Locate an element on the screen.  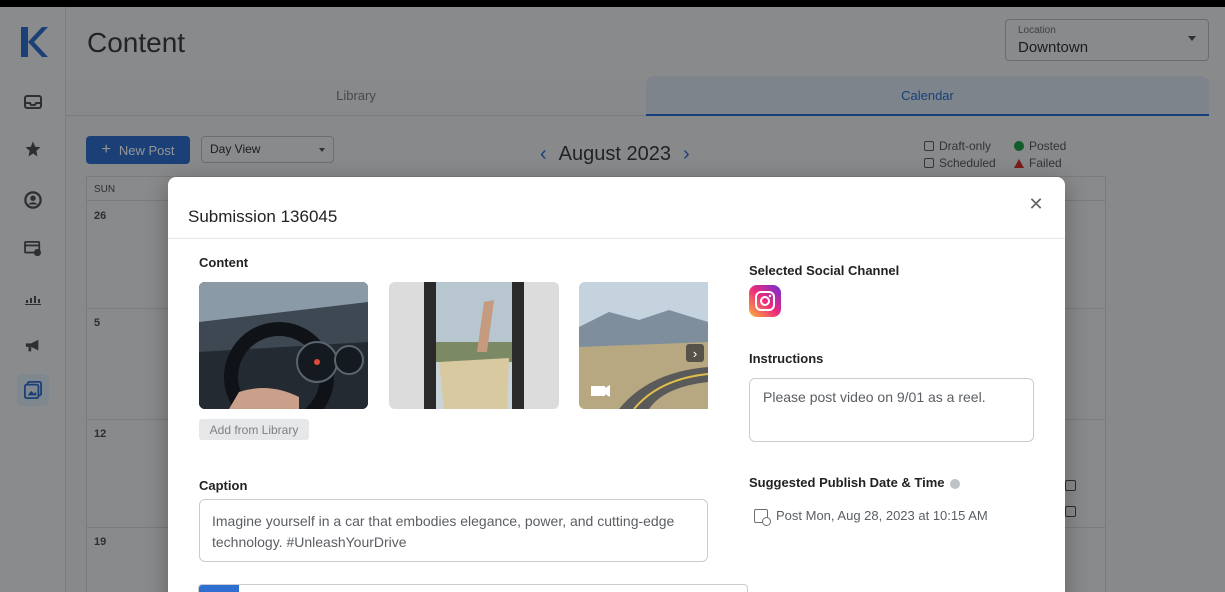
suggested-date-label: Suggested Publish Date & Time is located at coordinates (854, 482).